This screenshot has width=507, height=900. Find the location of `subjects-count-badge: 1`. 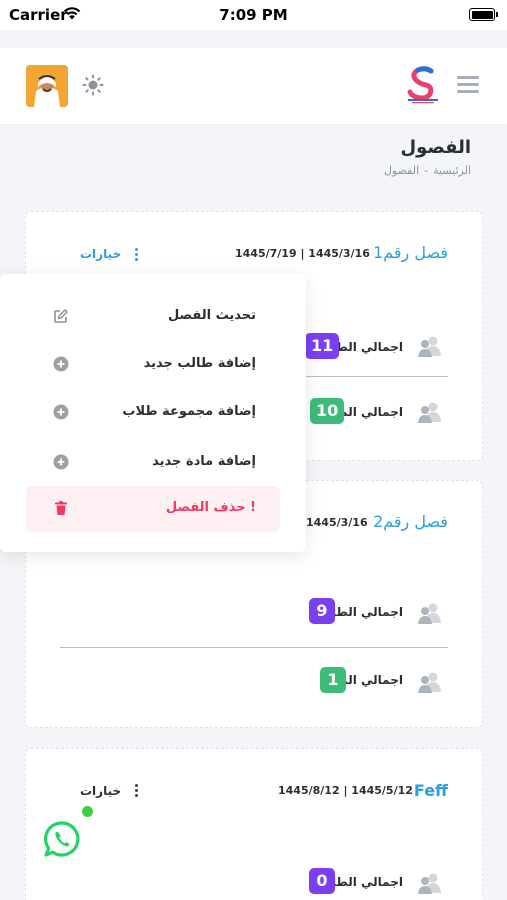

subjects-count-badge: 1 is located at coordinates (333, 680).